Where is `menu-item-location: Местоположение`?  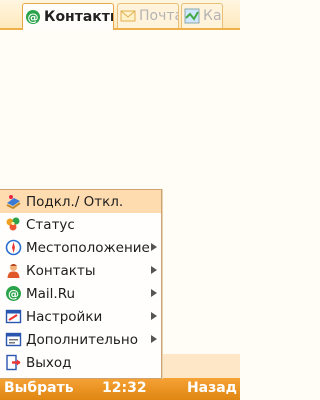
menu-item-location: Местоположение is located at coordinates (80, 247).